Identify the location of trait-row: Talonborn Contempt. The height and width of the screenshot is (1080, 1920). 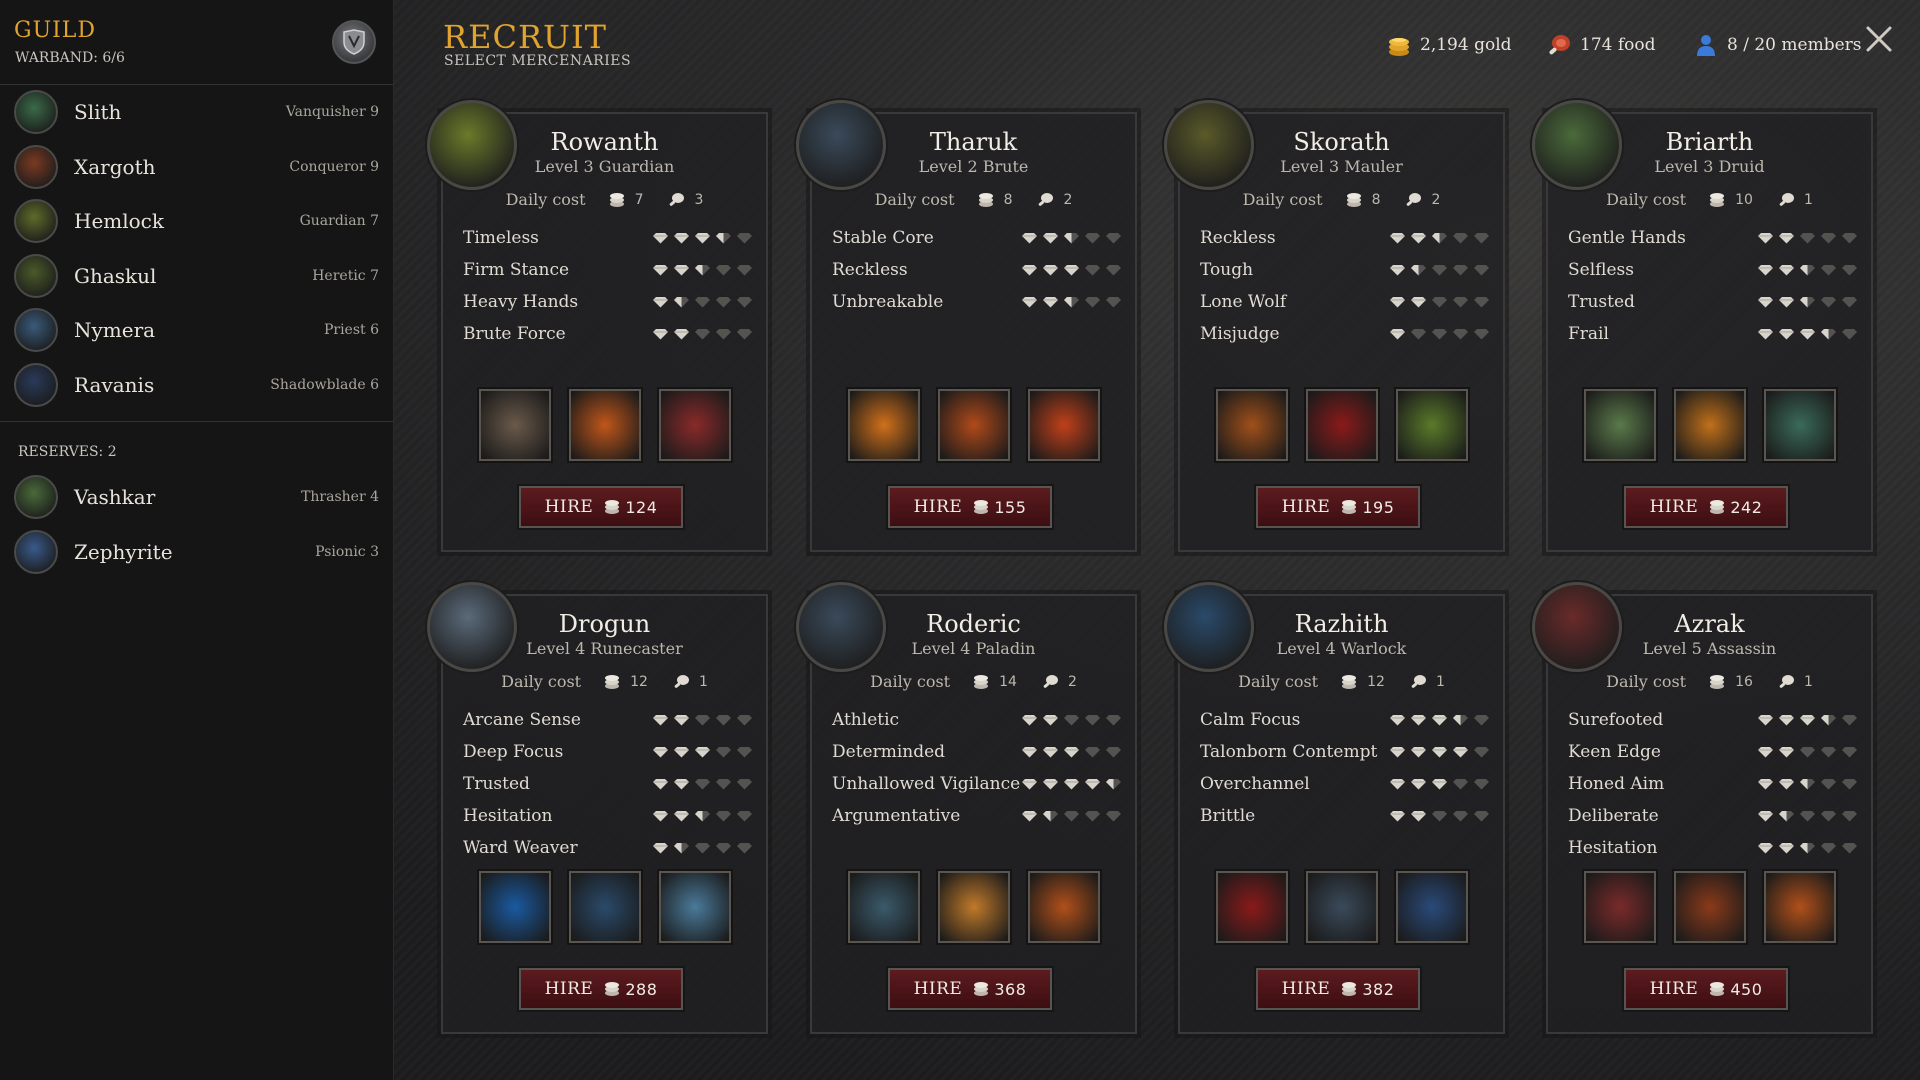
(1345, 752).